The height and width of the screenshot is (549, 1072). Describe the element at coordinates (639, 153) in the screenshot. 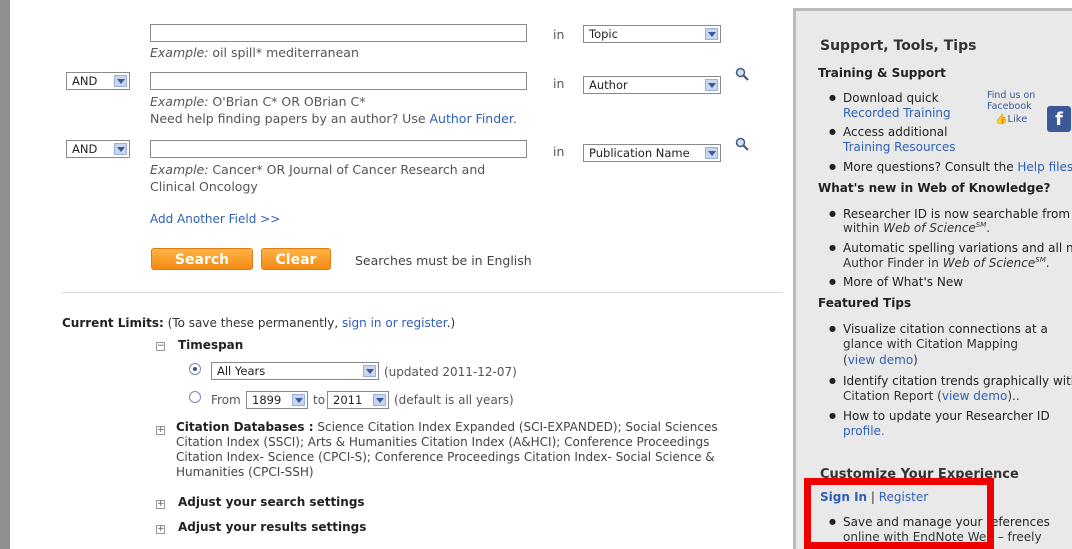

I see `field-select-3-value: Publication Name` at that location.